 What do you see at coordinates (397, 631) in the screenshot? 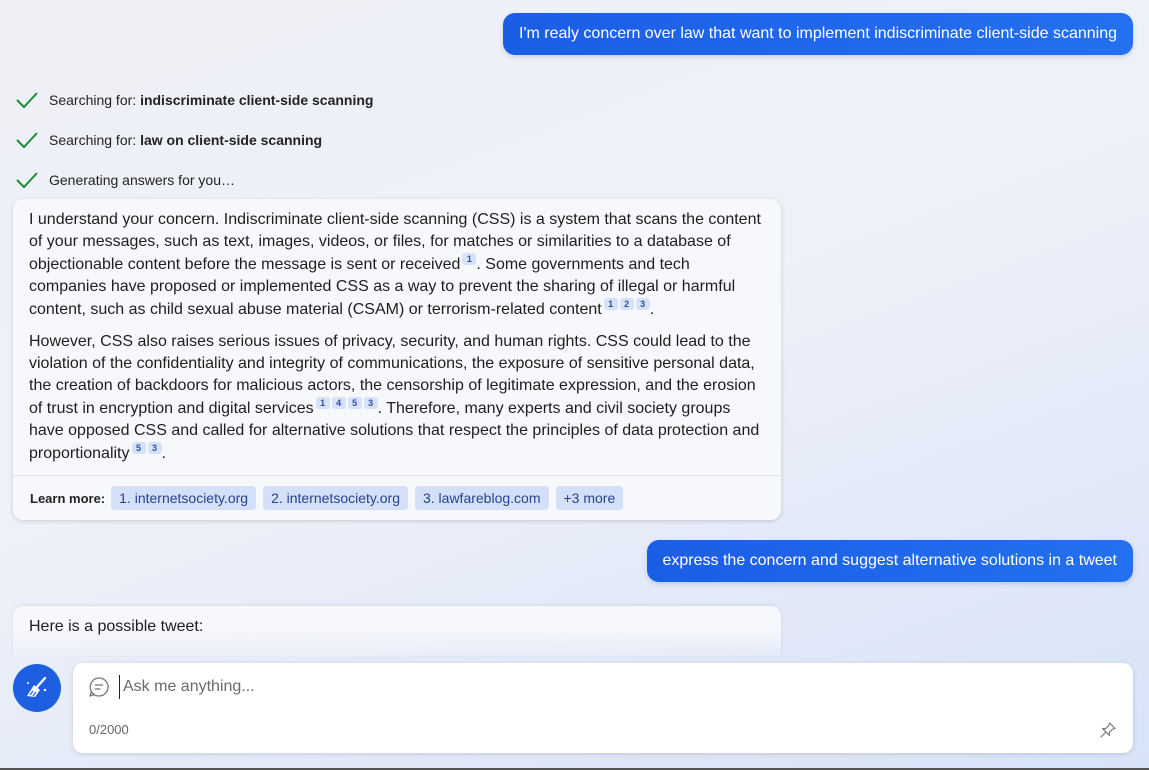
I see `bot-partial-reply: Here is a possible tweet:` at bounding box center [397, 631].